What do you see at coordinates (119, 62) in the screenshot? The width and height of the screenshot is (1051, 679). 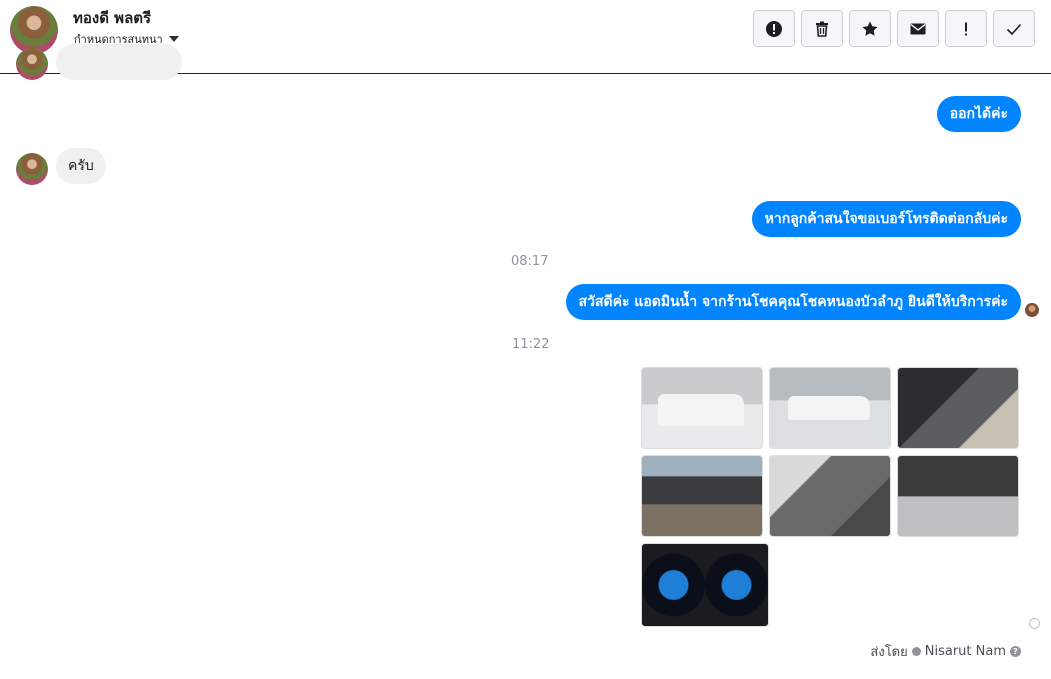 I see `message-bubble-incoming-partial` at bounding box center [119, 62].